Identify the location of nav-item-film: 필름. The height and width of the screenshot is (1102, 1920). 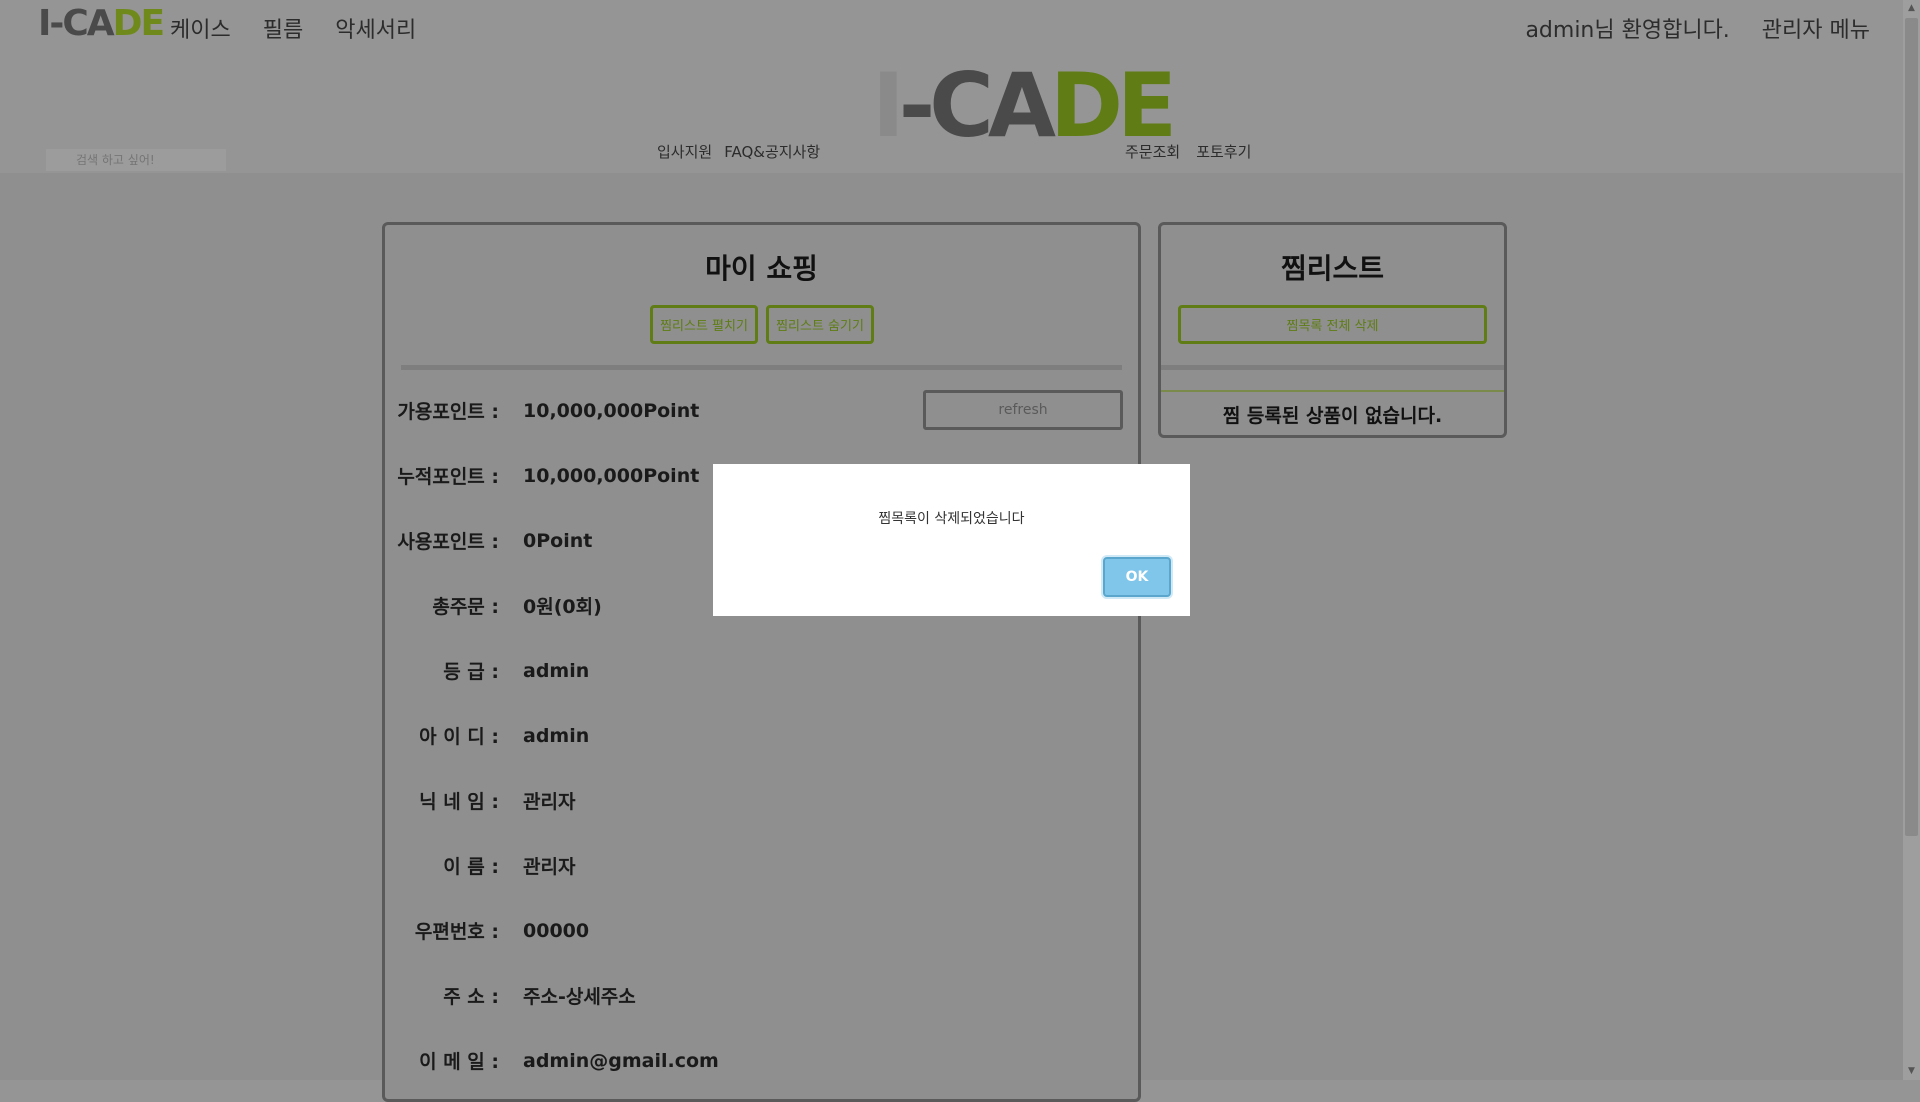
(283, 28).